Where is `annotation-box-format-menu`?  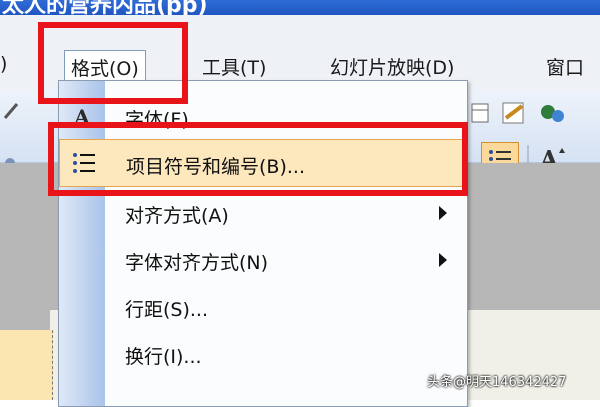 annotation-box-format-menu is located at coordinates (113, 63).